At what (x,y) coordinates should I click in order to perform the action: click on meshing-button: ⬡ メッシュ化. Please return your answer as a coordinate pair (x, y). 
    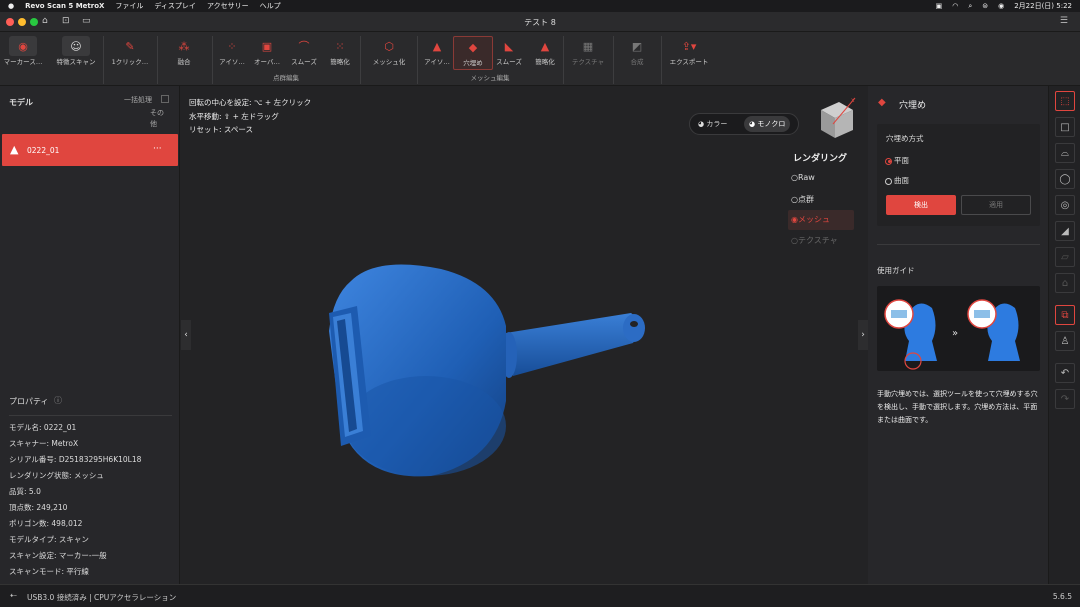
    Looking at the image, I should click on (389, 53).